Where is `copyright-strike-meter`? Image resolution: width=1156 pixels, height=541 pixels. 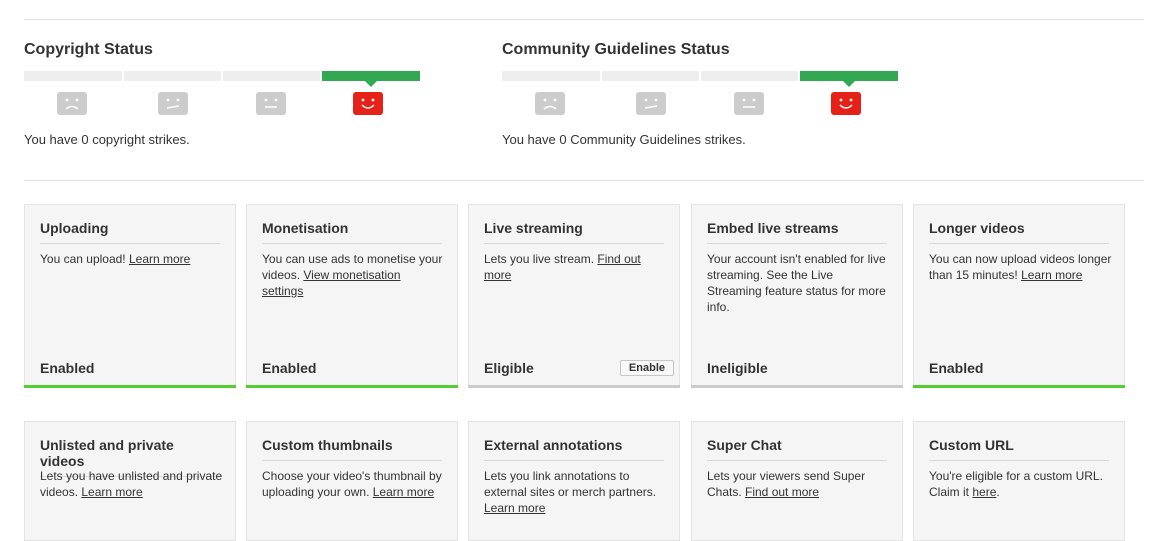
copyright-strike-meter is located at coordinates (222, 79).